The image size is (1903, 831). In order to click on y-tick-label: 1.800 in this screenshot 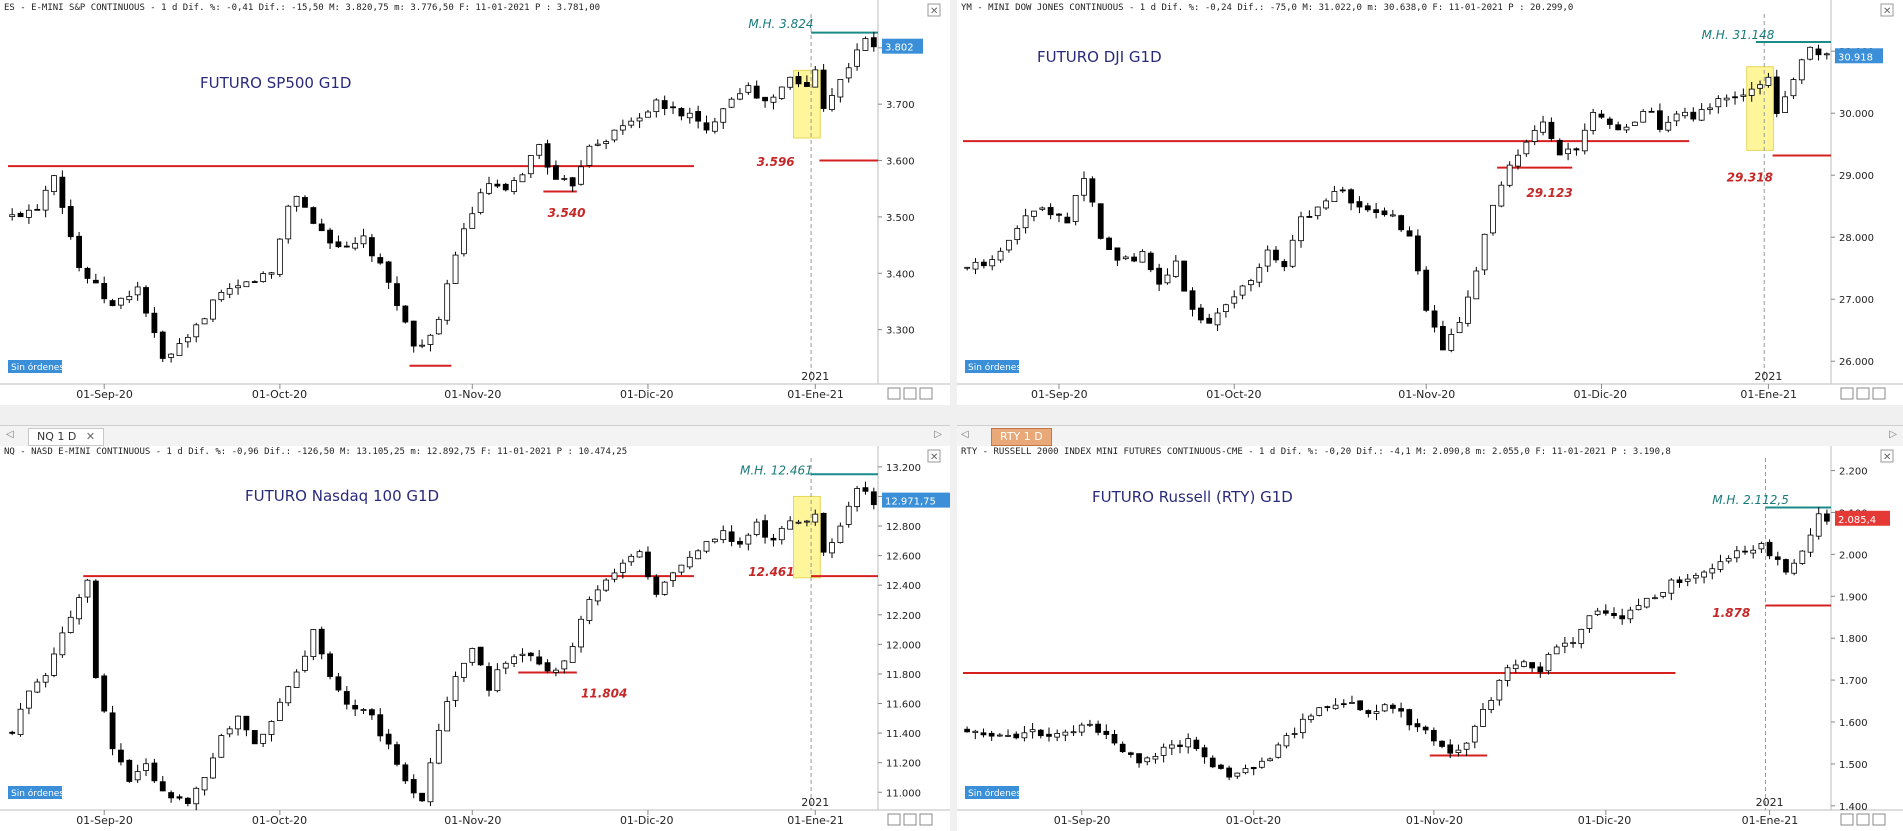, I will do `click(1853, 639)`.